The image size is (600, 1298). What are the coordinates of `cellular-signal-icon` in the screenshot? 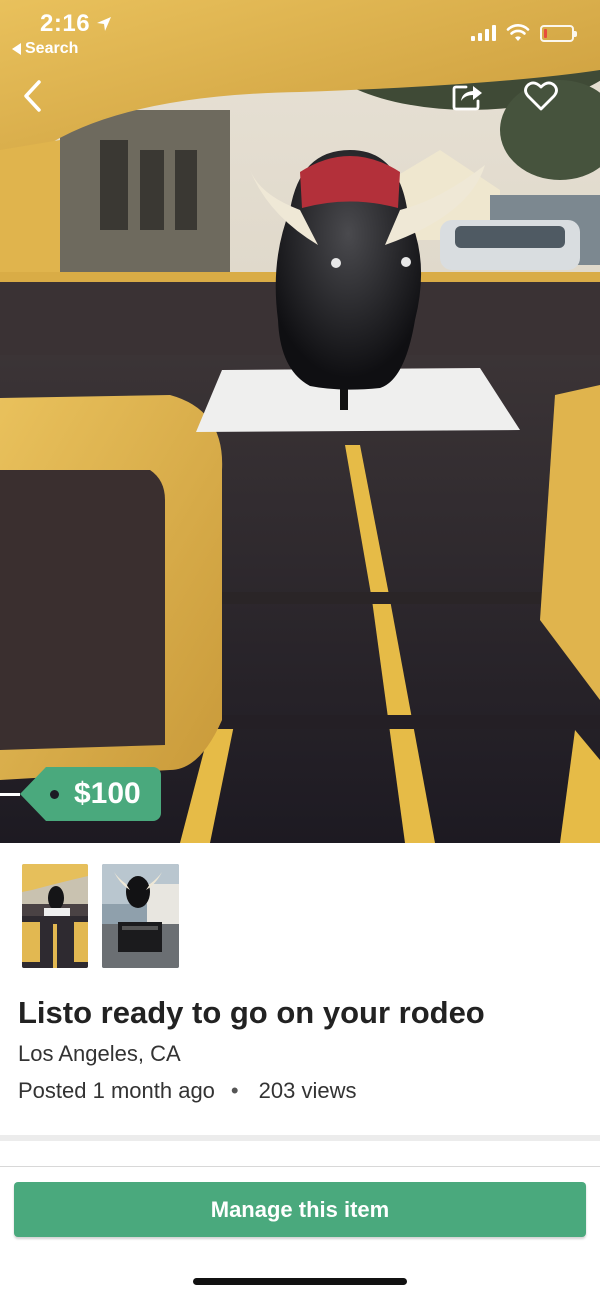 It's located at (483, 33).